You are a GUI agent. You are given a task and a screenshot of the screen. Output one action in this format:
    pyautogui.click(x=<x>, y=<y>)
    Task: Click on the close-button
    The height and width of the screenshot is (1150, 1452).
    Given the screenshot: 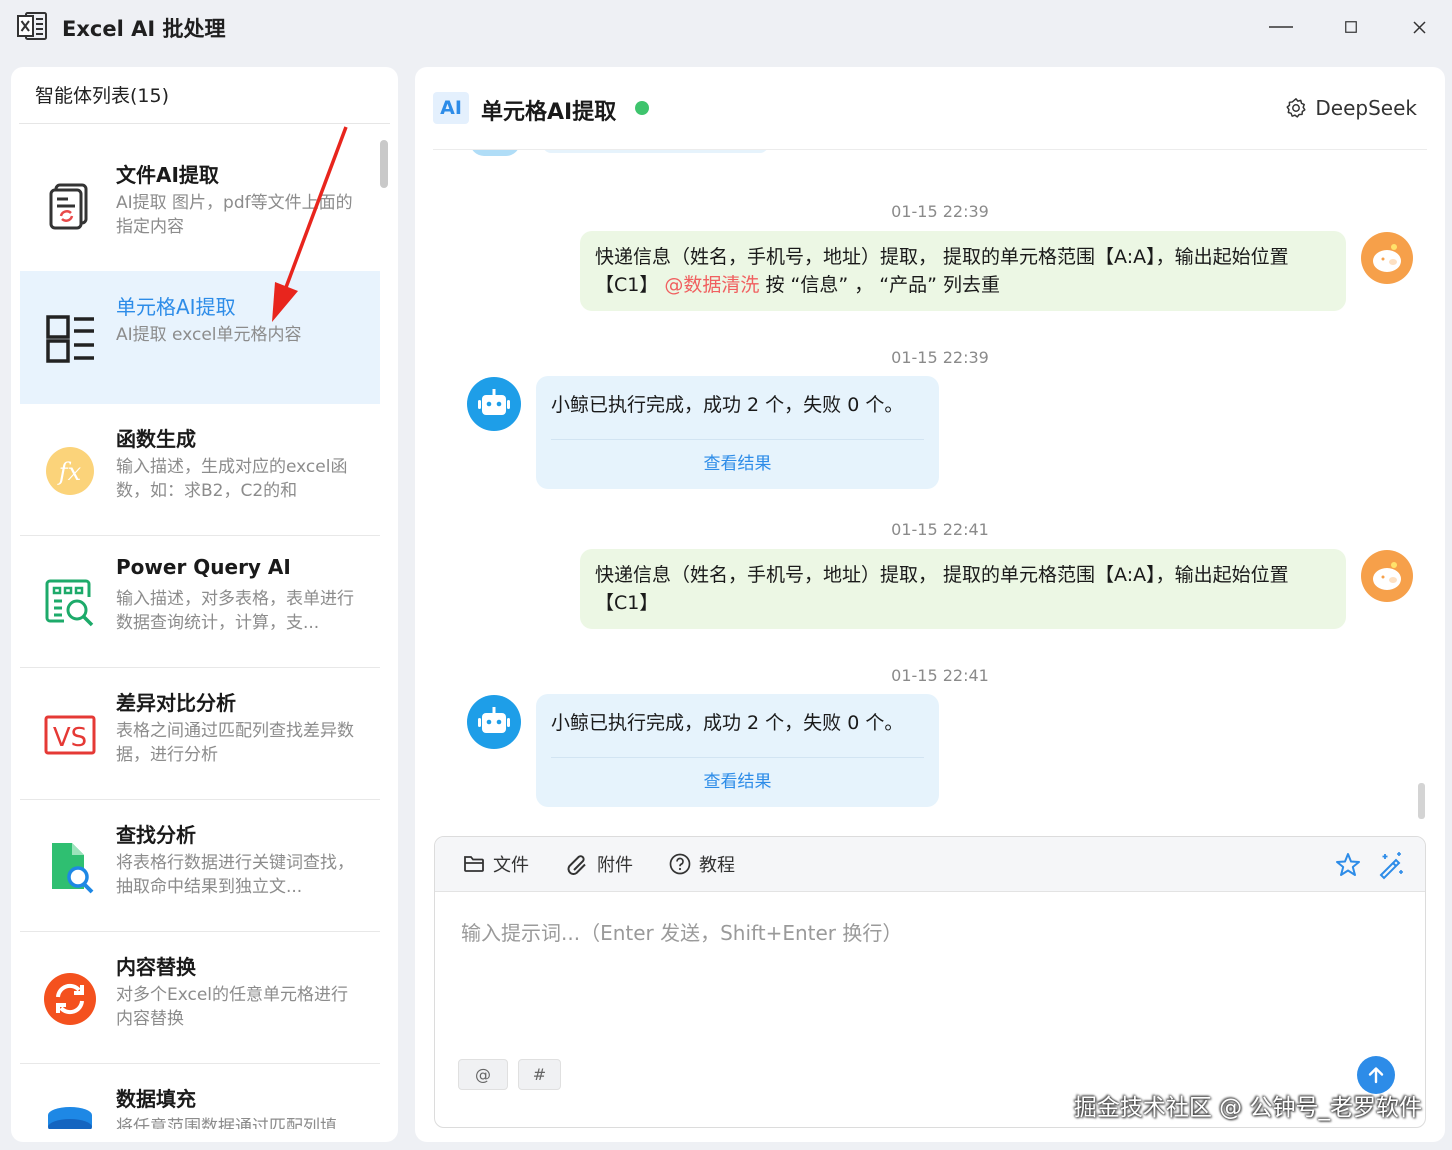 What is the action you would take?
    pyautogui.click(x=1419, y=27)
    